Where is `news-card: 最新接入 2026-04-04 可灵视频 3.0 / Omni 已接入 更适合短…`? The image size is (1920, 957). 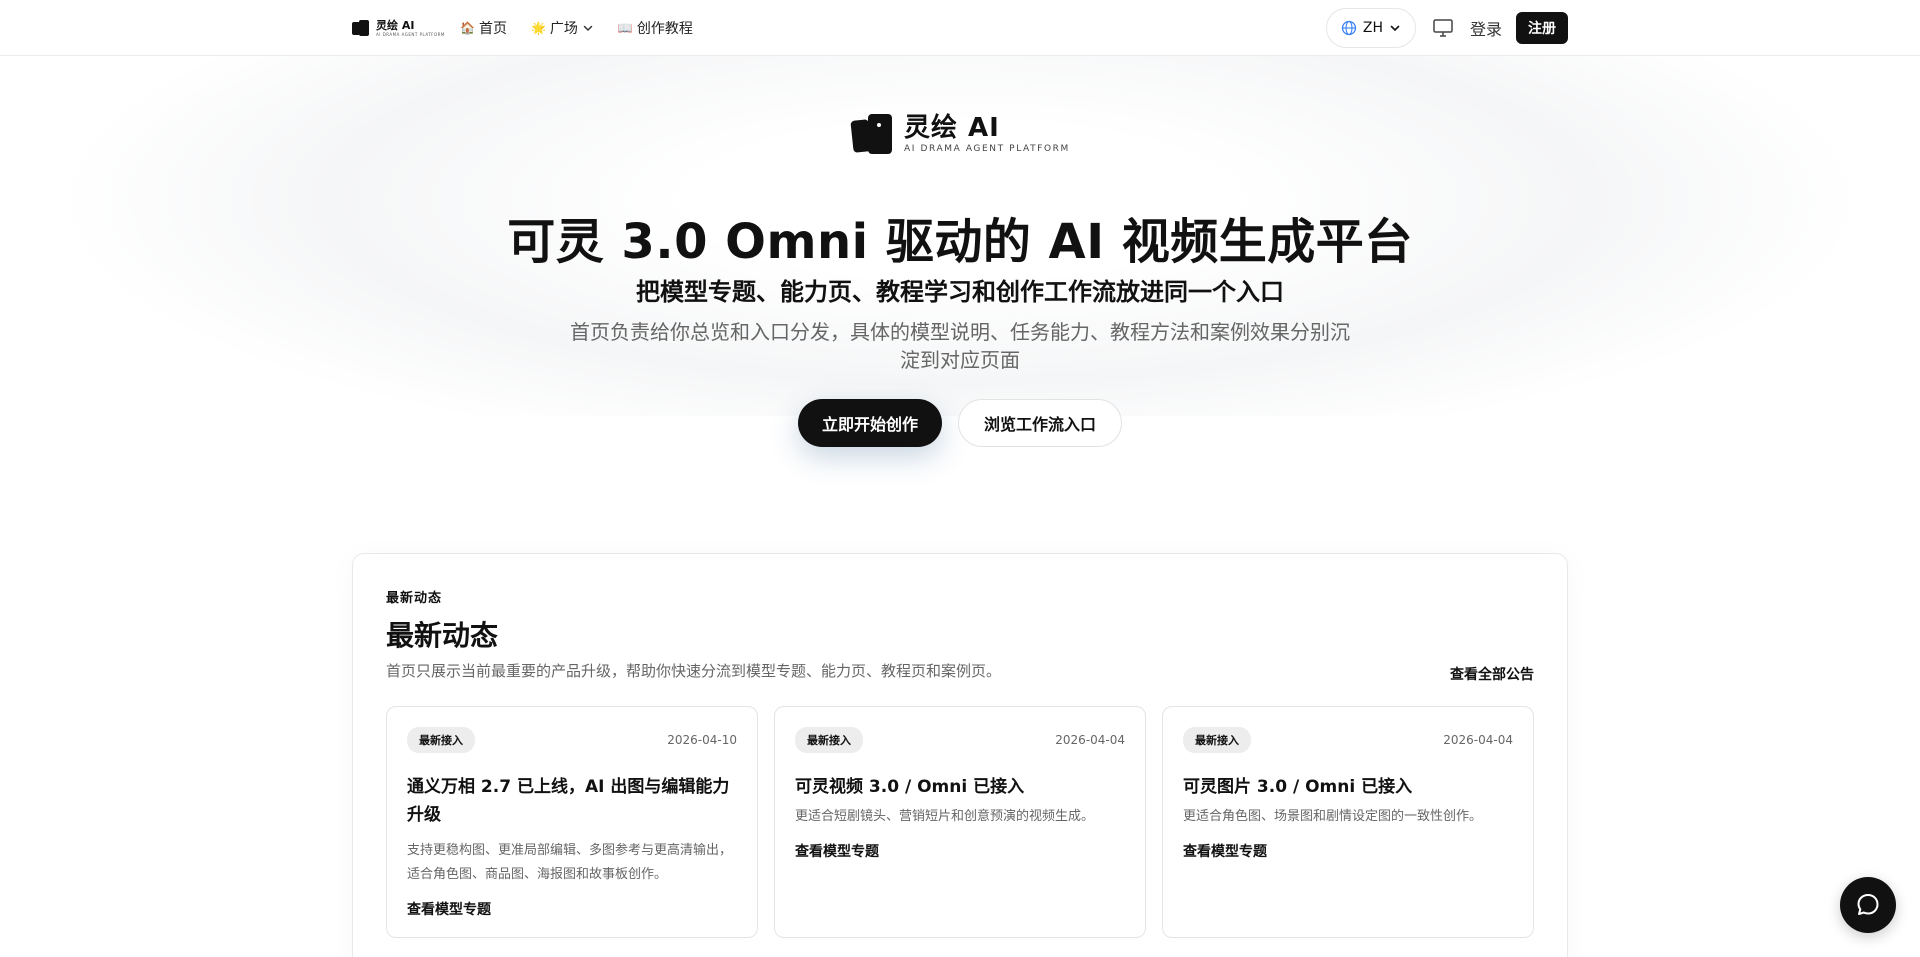
news-card: 最新接入 2026-04-04 可灵视频 3.0 / Omni 已接入 更适合短… is located at coordinates (960, 822).